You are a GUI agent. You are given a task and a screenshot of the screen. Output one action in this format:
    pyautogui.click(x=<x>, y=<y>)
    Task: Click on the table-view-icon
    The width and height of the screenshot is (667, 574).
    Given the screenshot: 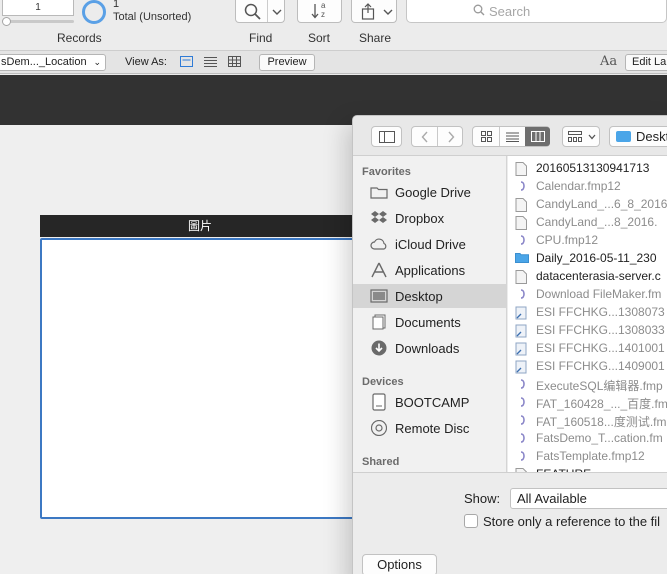 What is the action you would take?
    pyautogui.click(x=234, y=61)
    